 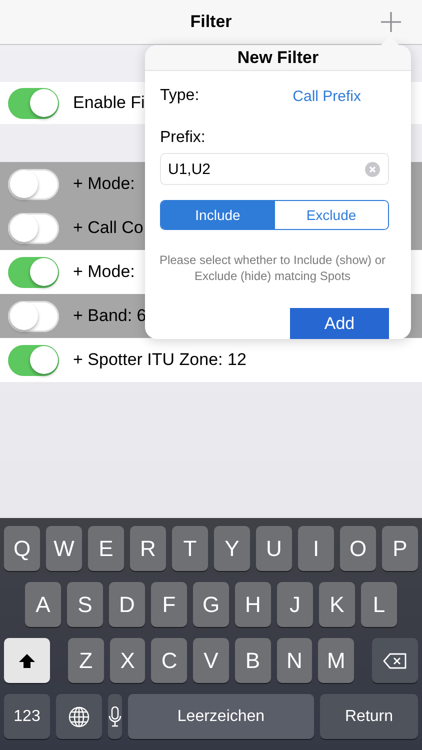 What do you see at coordinates (64, 548) in the screenshot?
I see `key: W` at bounding box center [64, 548].